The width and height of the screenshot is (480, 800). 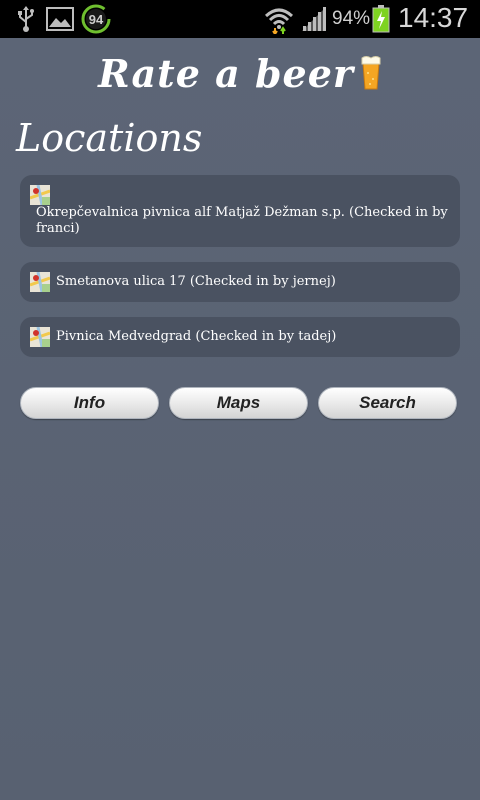 I want to click on search-button: Search, so click(x=387, y=403).